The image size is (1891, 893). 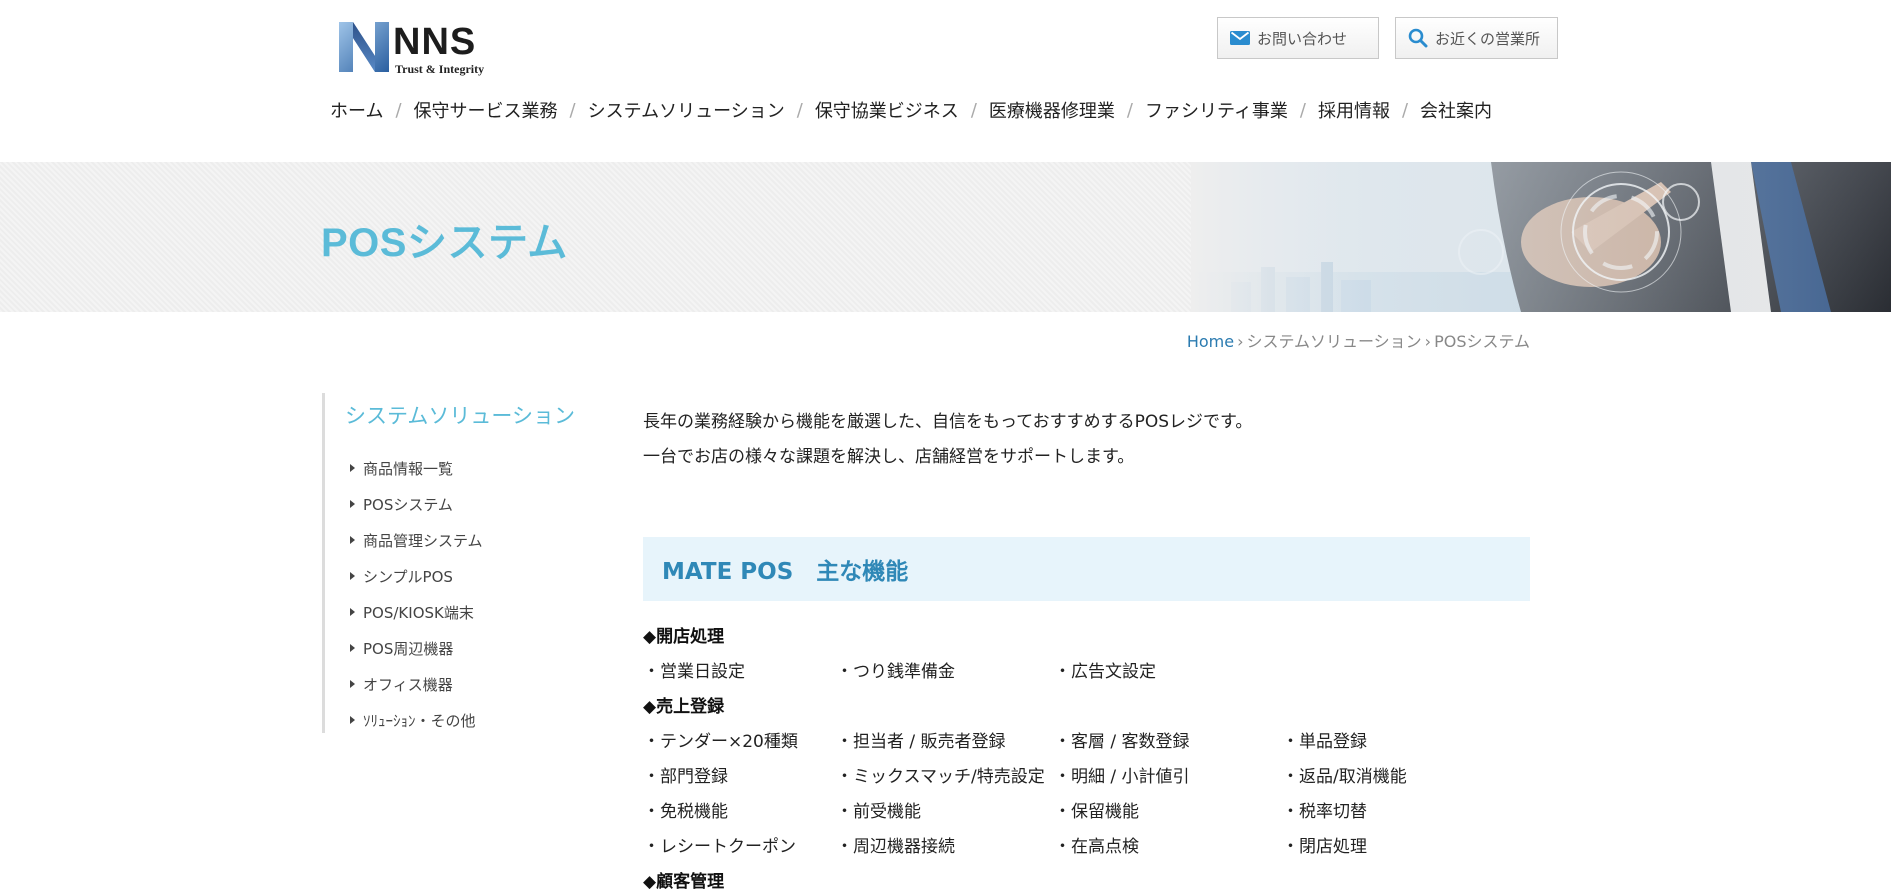 I want to click on sidebar-item-label: オフィス機器, so click(x=408, y=684).